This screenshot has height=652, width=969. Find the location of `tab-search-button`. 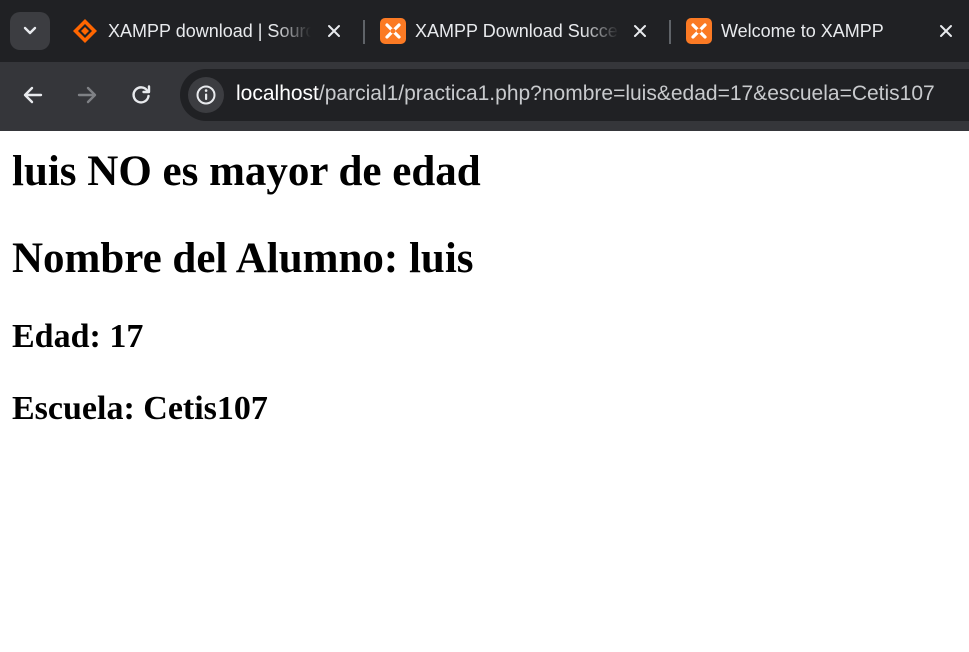

tab-search-button is located at coordinates (30, 31).